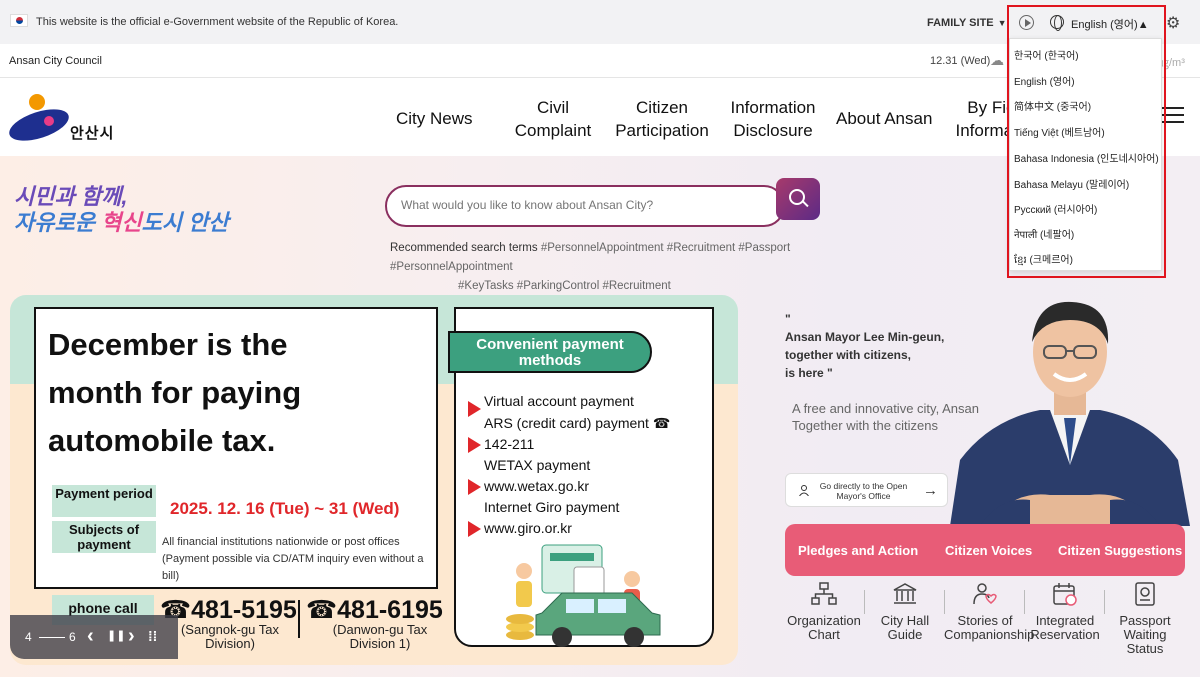 The image size is (1200, 677). Describe the element at coordinates (374, 610) in the screenshot. I see `phone-number-2: ☎481-6195` at that location.